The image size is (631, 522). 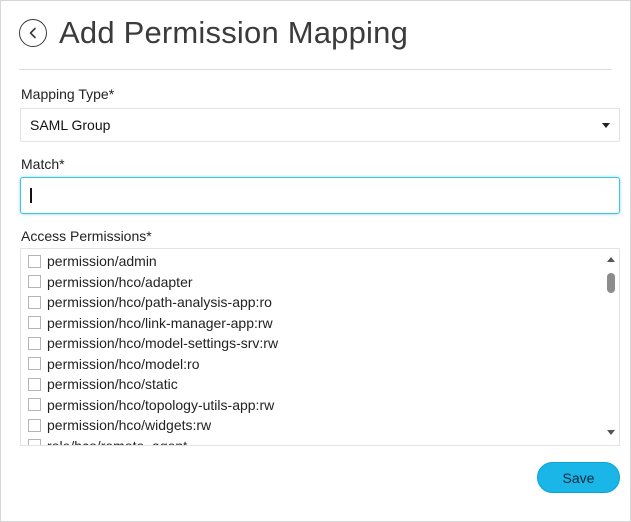 I want to click on permission-item: permission/hco/path-analysis-app:ro, so click(x=311, y=302).